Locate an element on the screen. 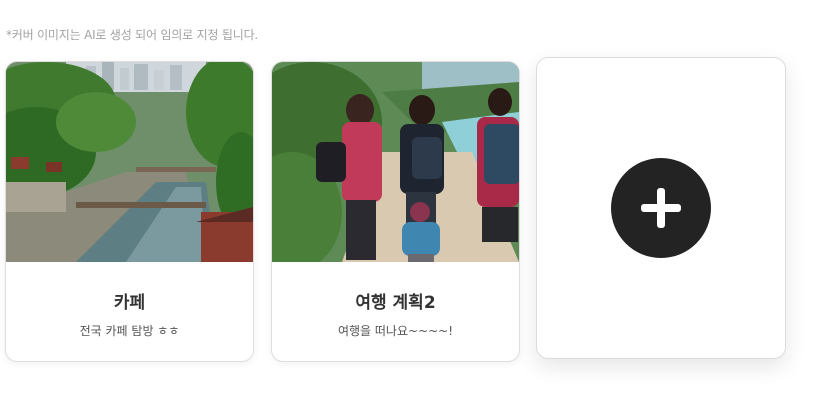 The width and height of the screenshot is (820, 405). card-title: 카페 is located at coordinates (129, 303).